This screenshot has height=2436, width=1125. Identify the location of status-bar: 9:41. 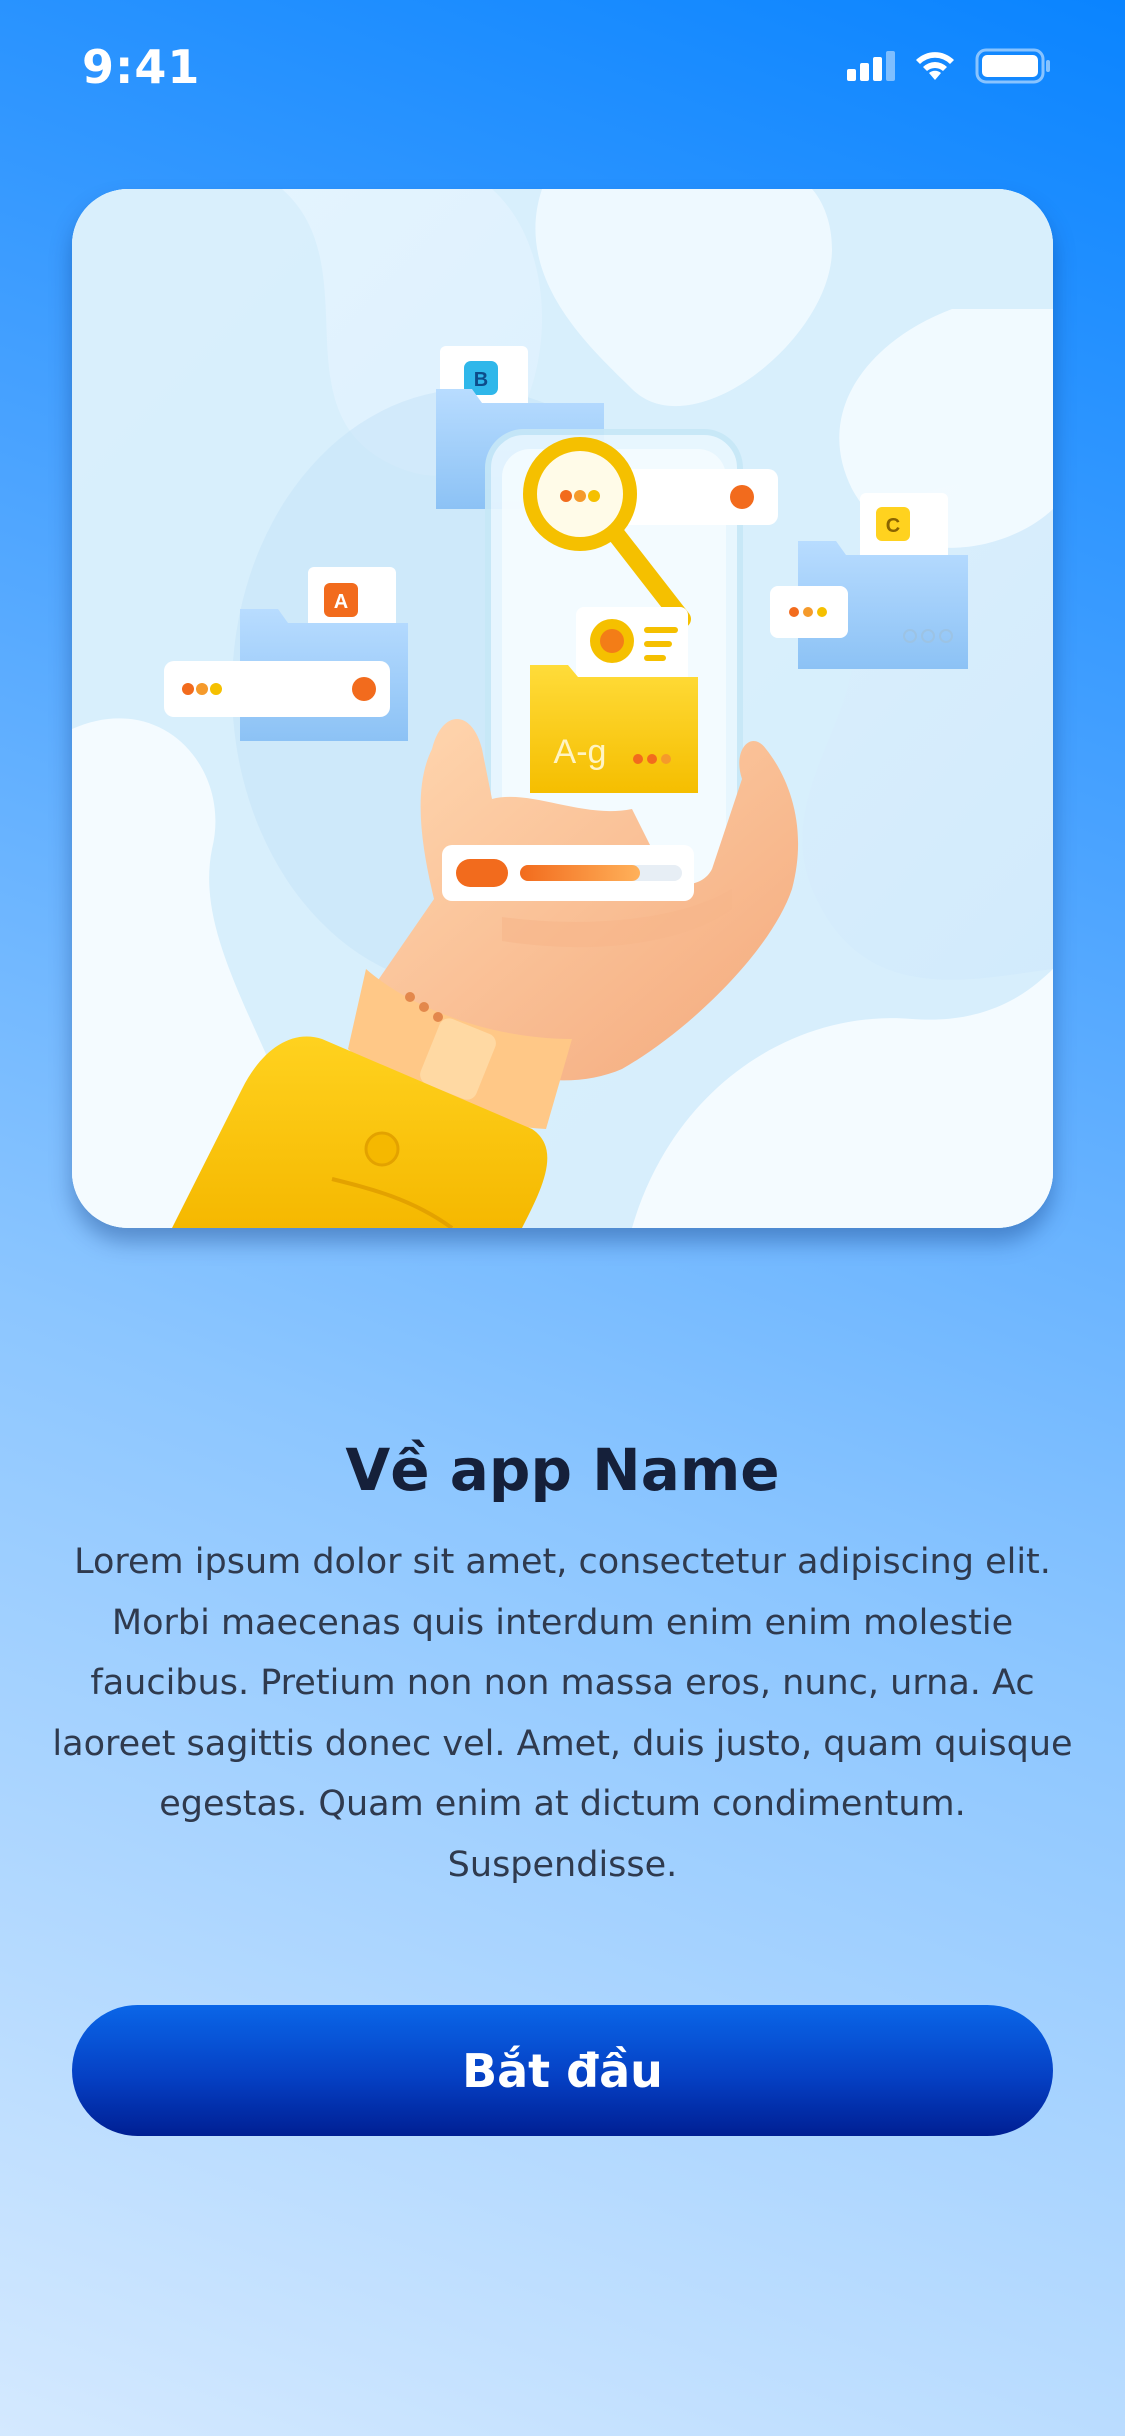
(562, 70).